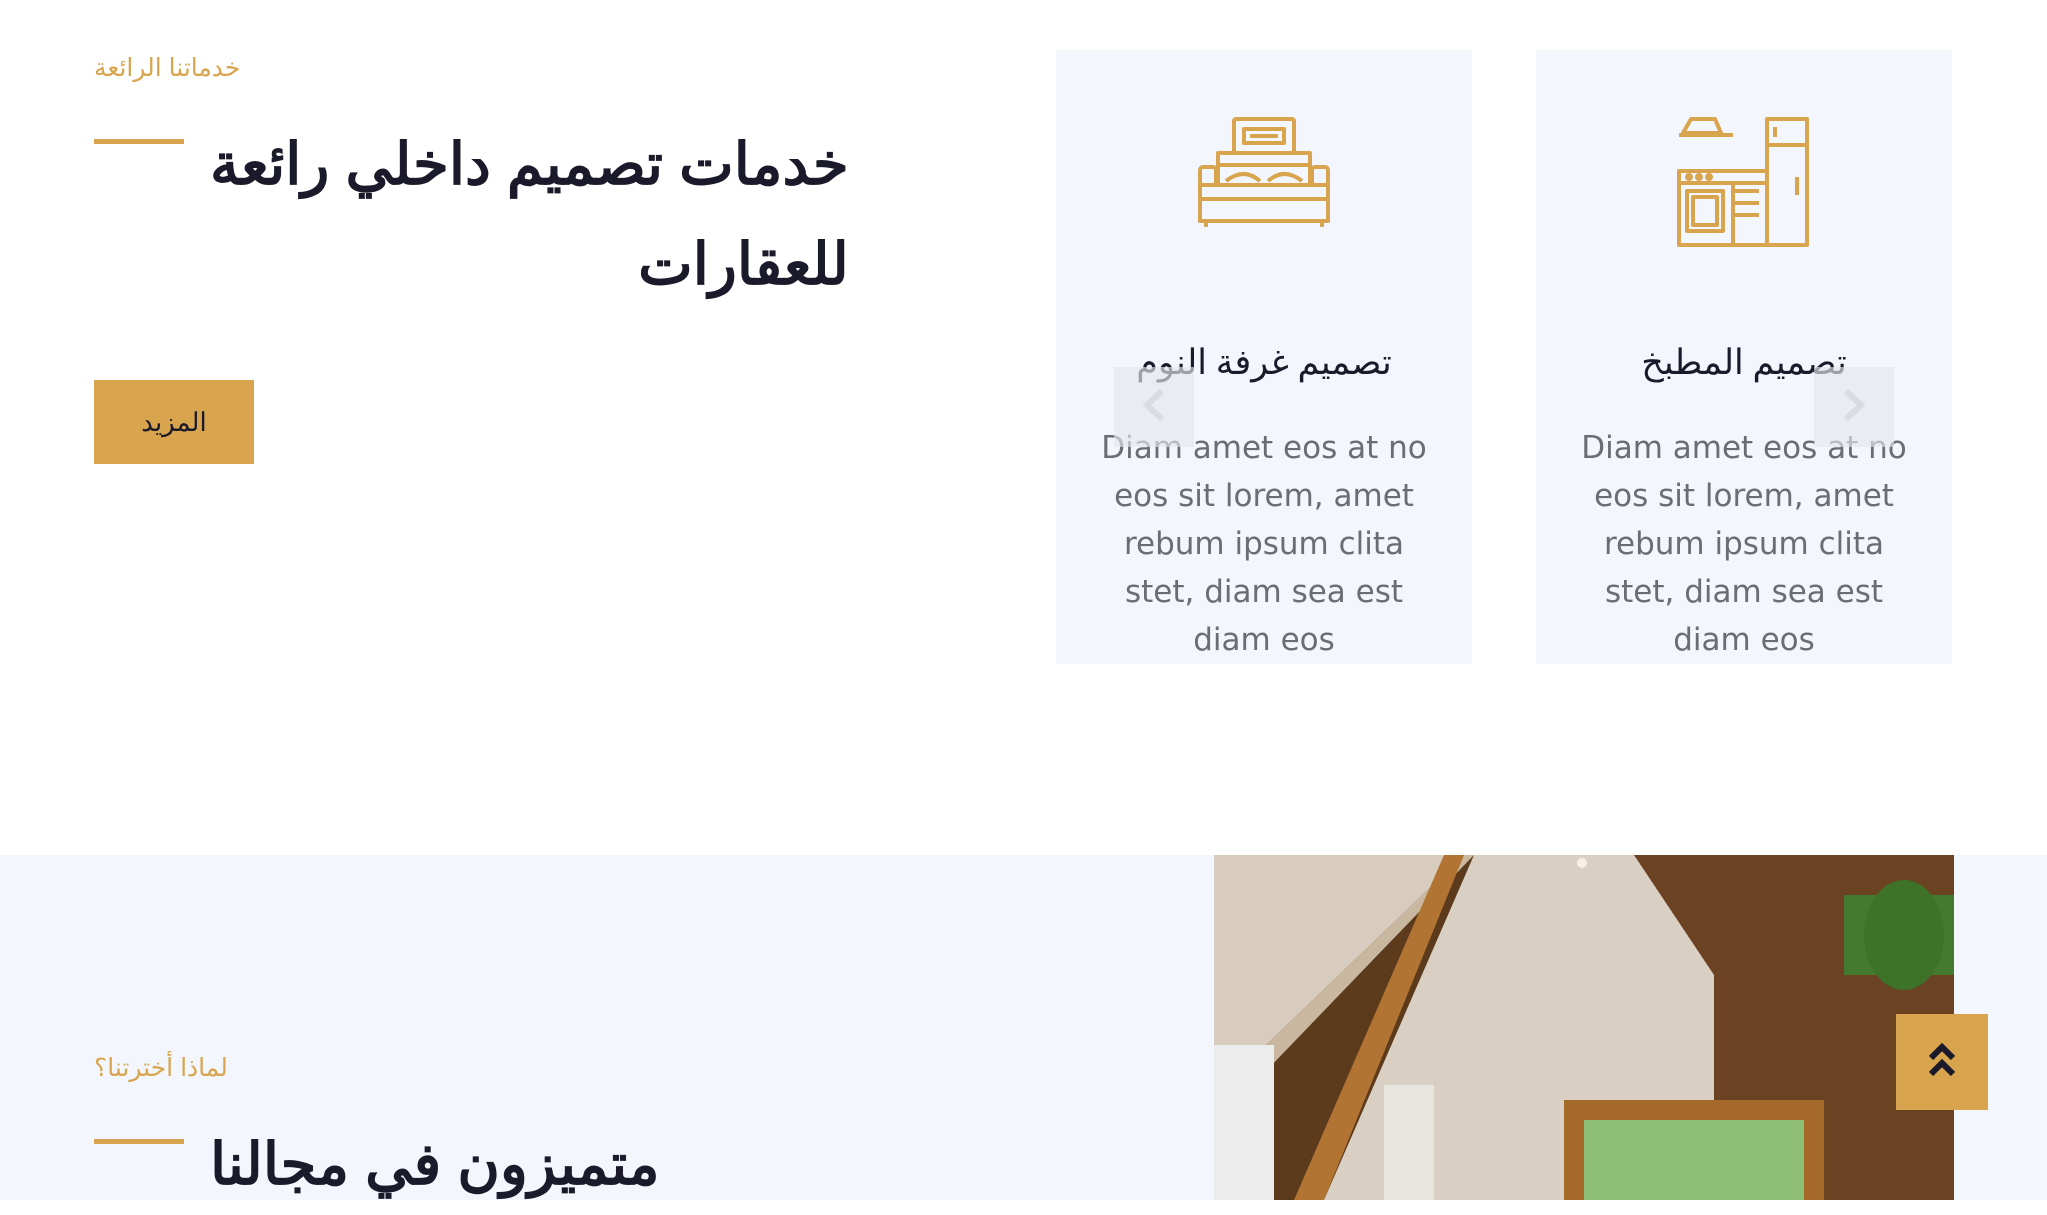 The height and width of the screenshot is (1215, 2047). What do you see at coordinates (743, 264) in the screenshot?
I see `services-heading-line2: للعقارات` at bounding box center [743, 264].